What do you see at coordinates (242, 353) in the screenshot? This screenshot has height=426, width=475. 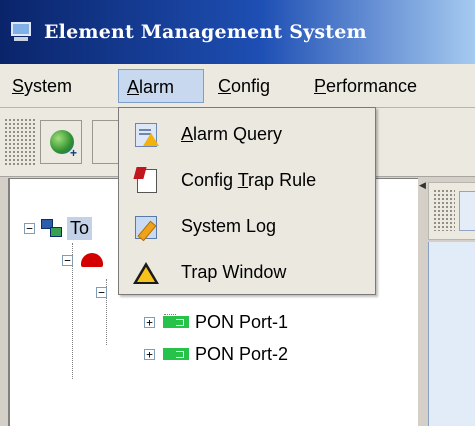 I see `tree-node-label: PON Port-2` at bounding box center [242, 353].